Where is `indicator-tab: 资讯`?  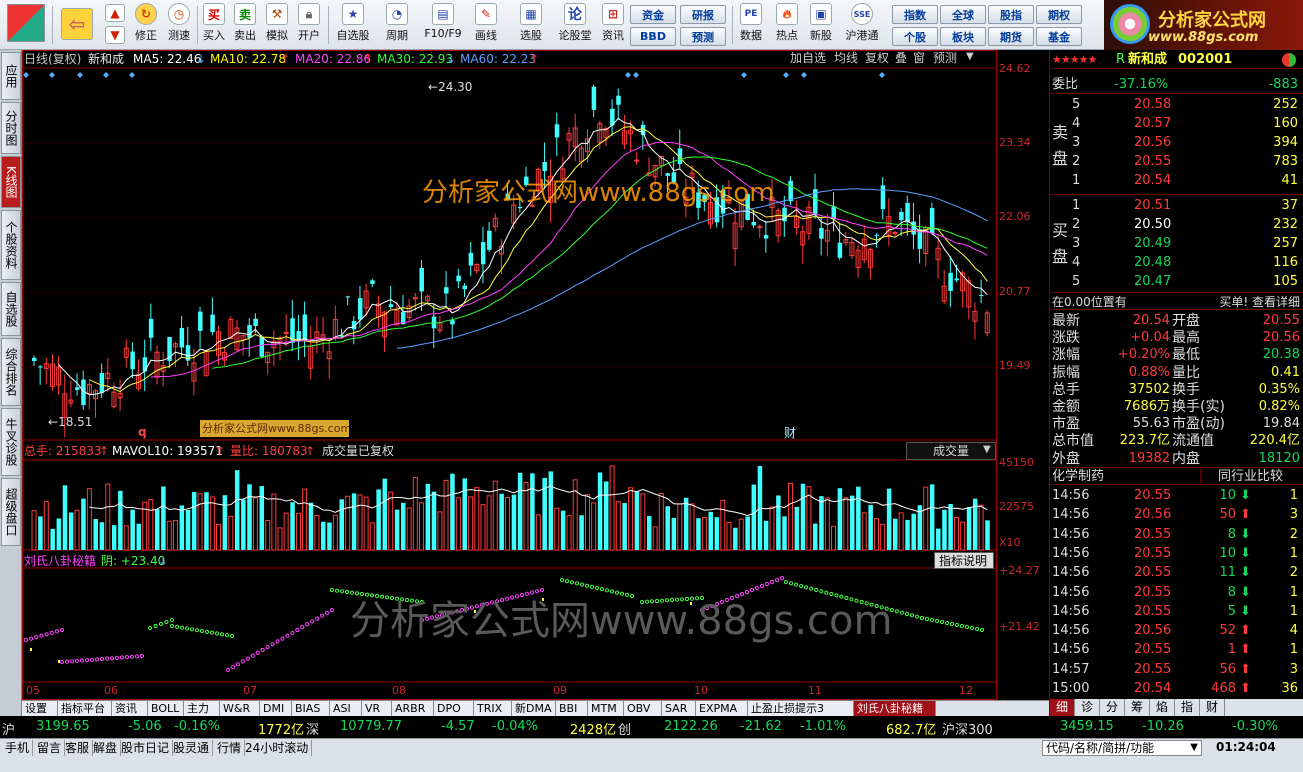
indicator-tab: 资讯 is located at coordinates (130, 708).